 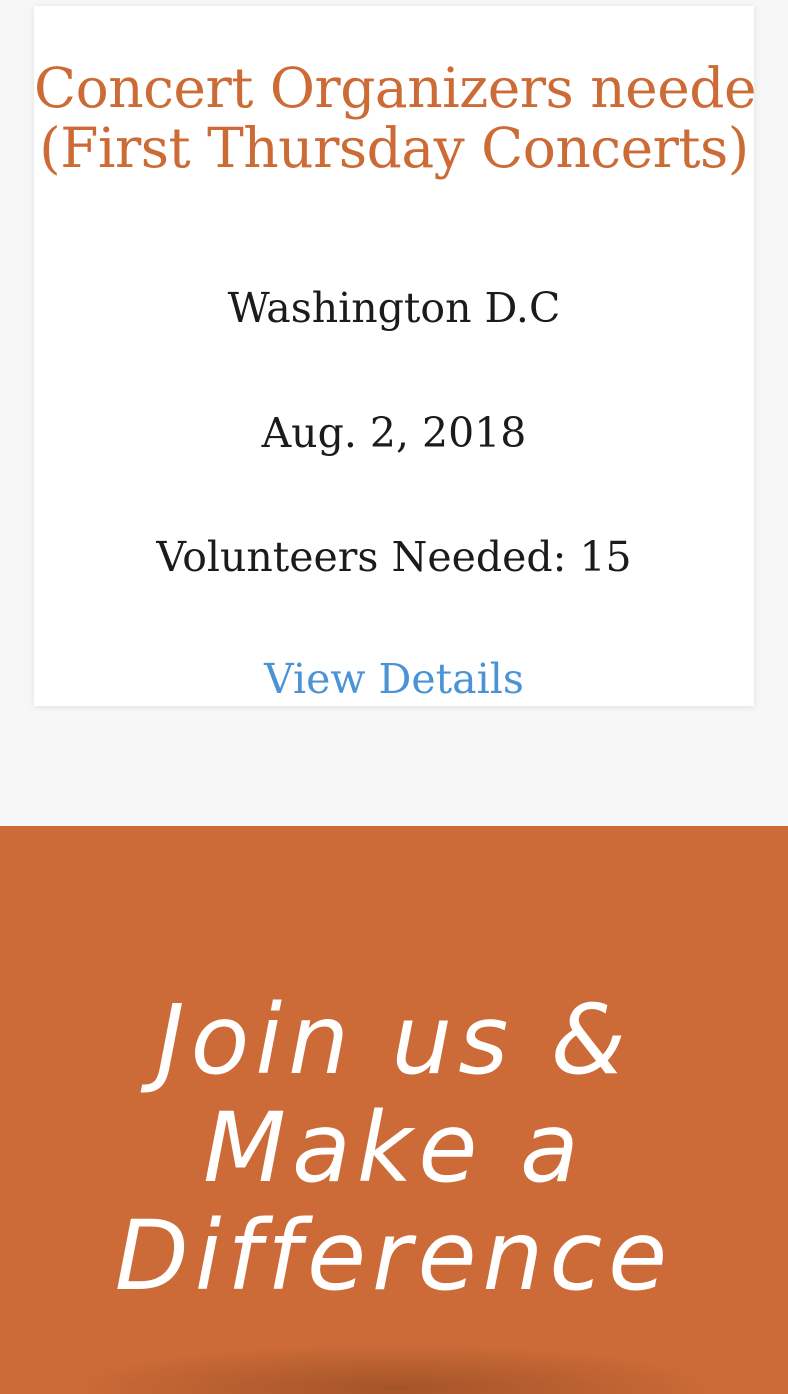 What do you see at coordinates (394, 1040) in the screenshot?
I see `banner-line-1: Join us &` at bounding box center [394, 1040].